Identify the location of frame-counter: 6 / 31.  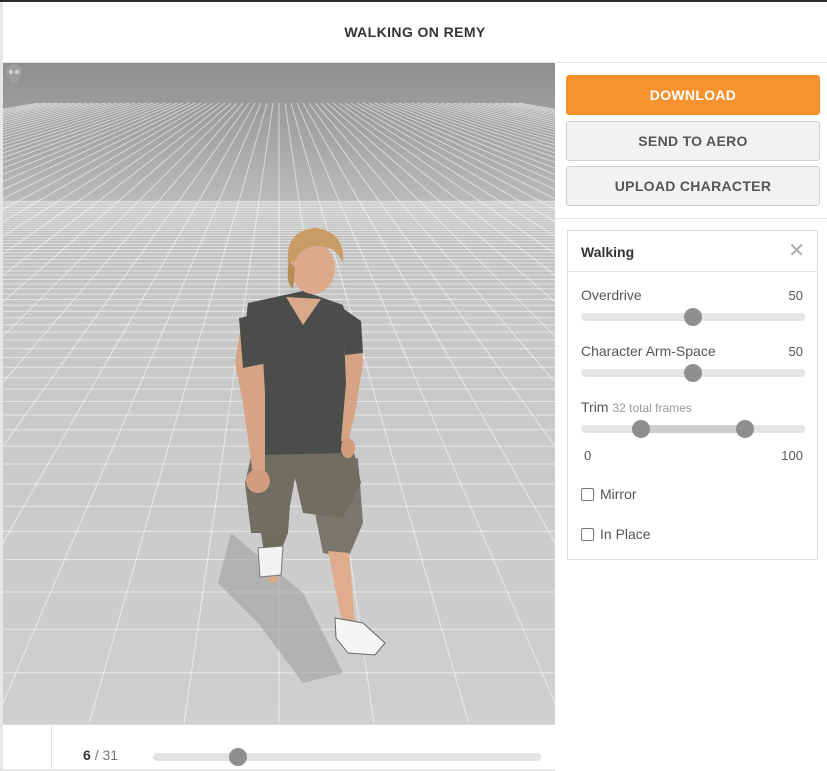
(100, 755).